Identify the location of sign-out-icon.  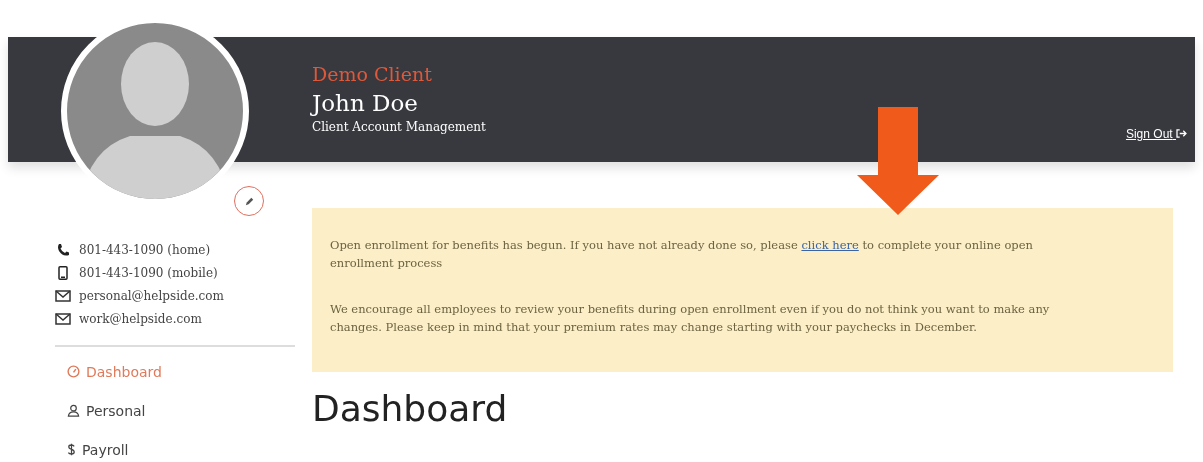
(1181, 133).